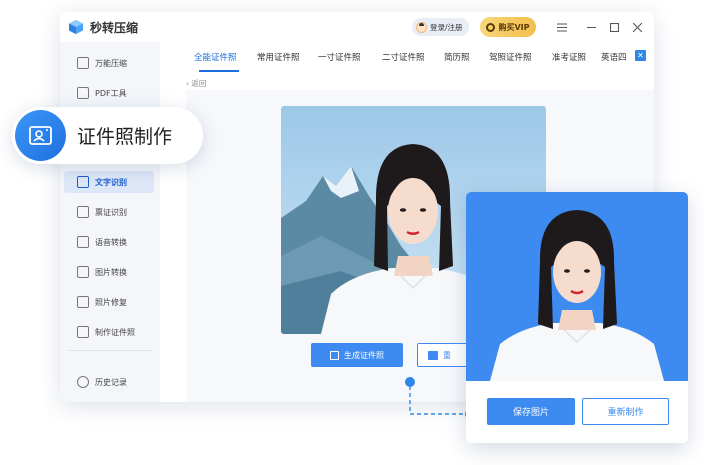 Image resolution: width=704 pixels, height=465 pixels. What do you see at coordinates (640, 55) in the screenshot?
I see `tab-close-icon: ✕` at bounding box center [640, 55].